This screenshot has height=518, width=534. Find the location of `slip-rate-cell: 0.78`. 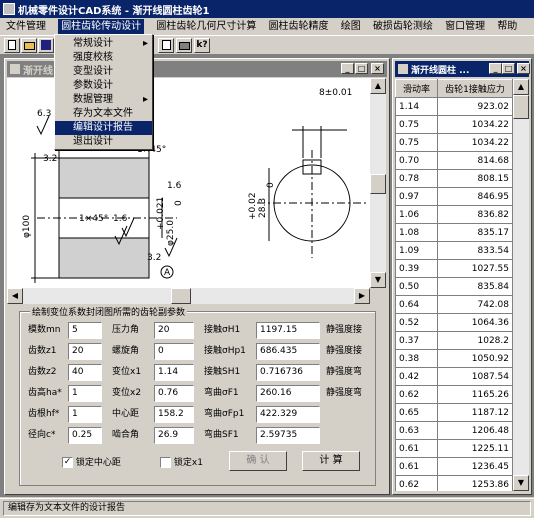

slip-rate-cell: 0.78 is located at coordinates (416, 178).